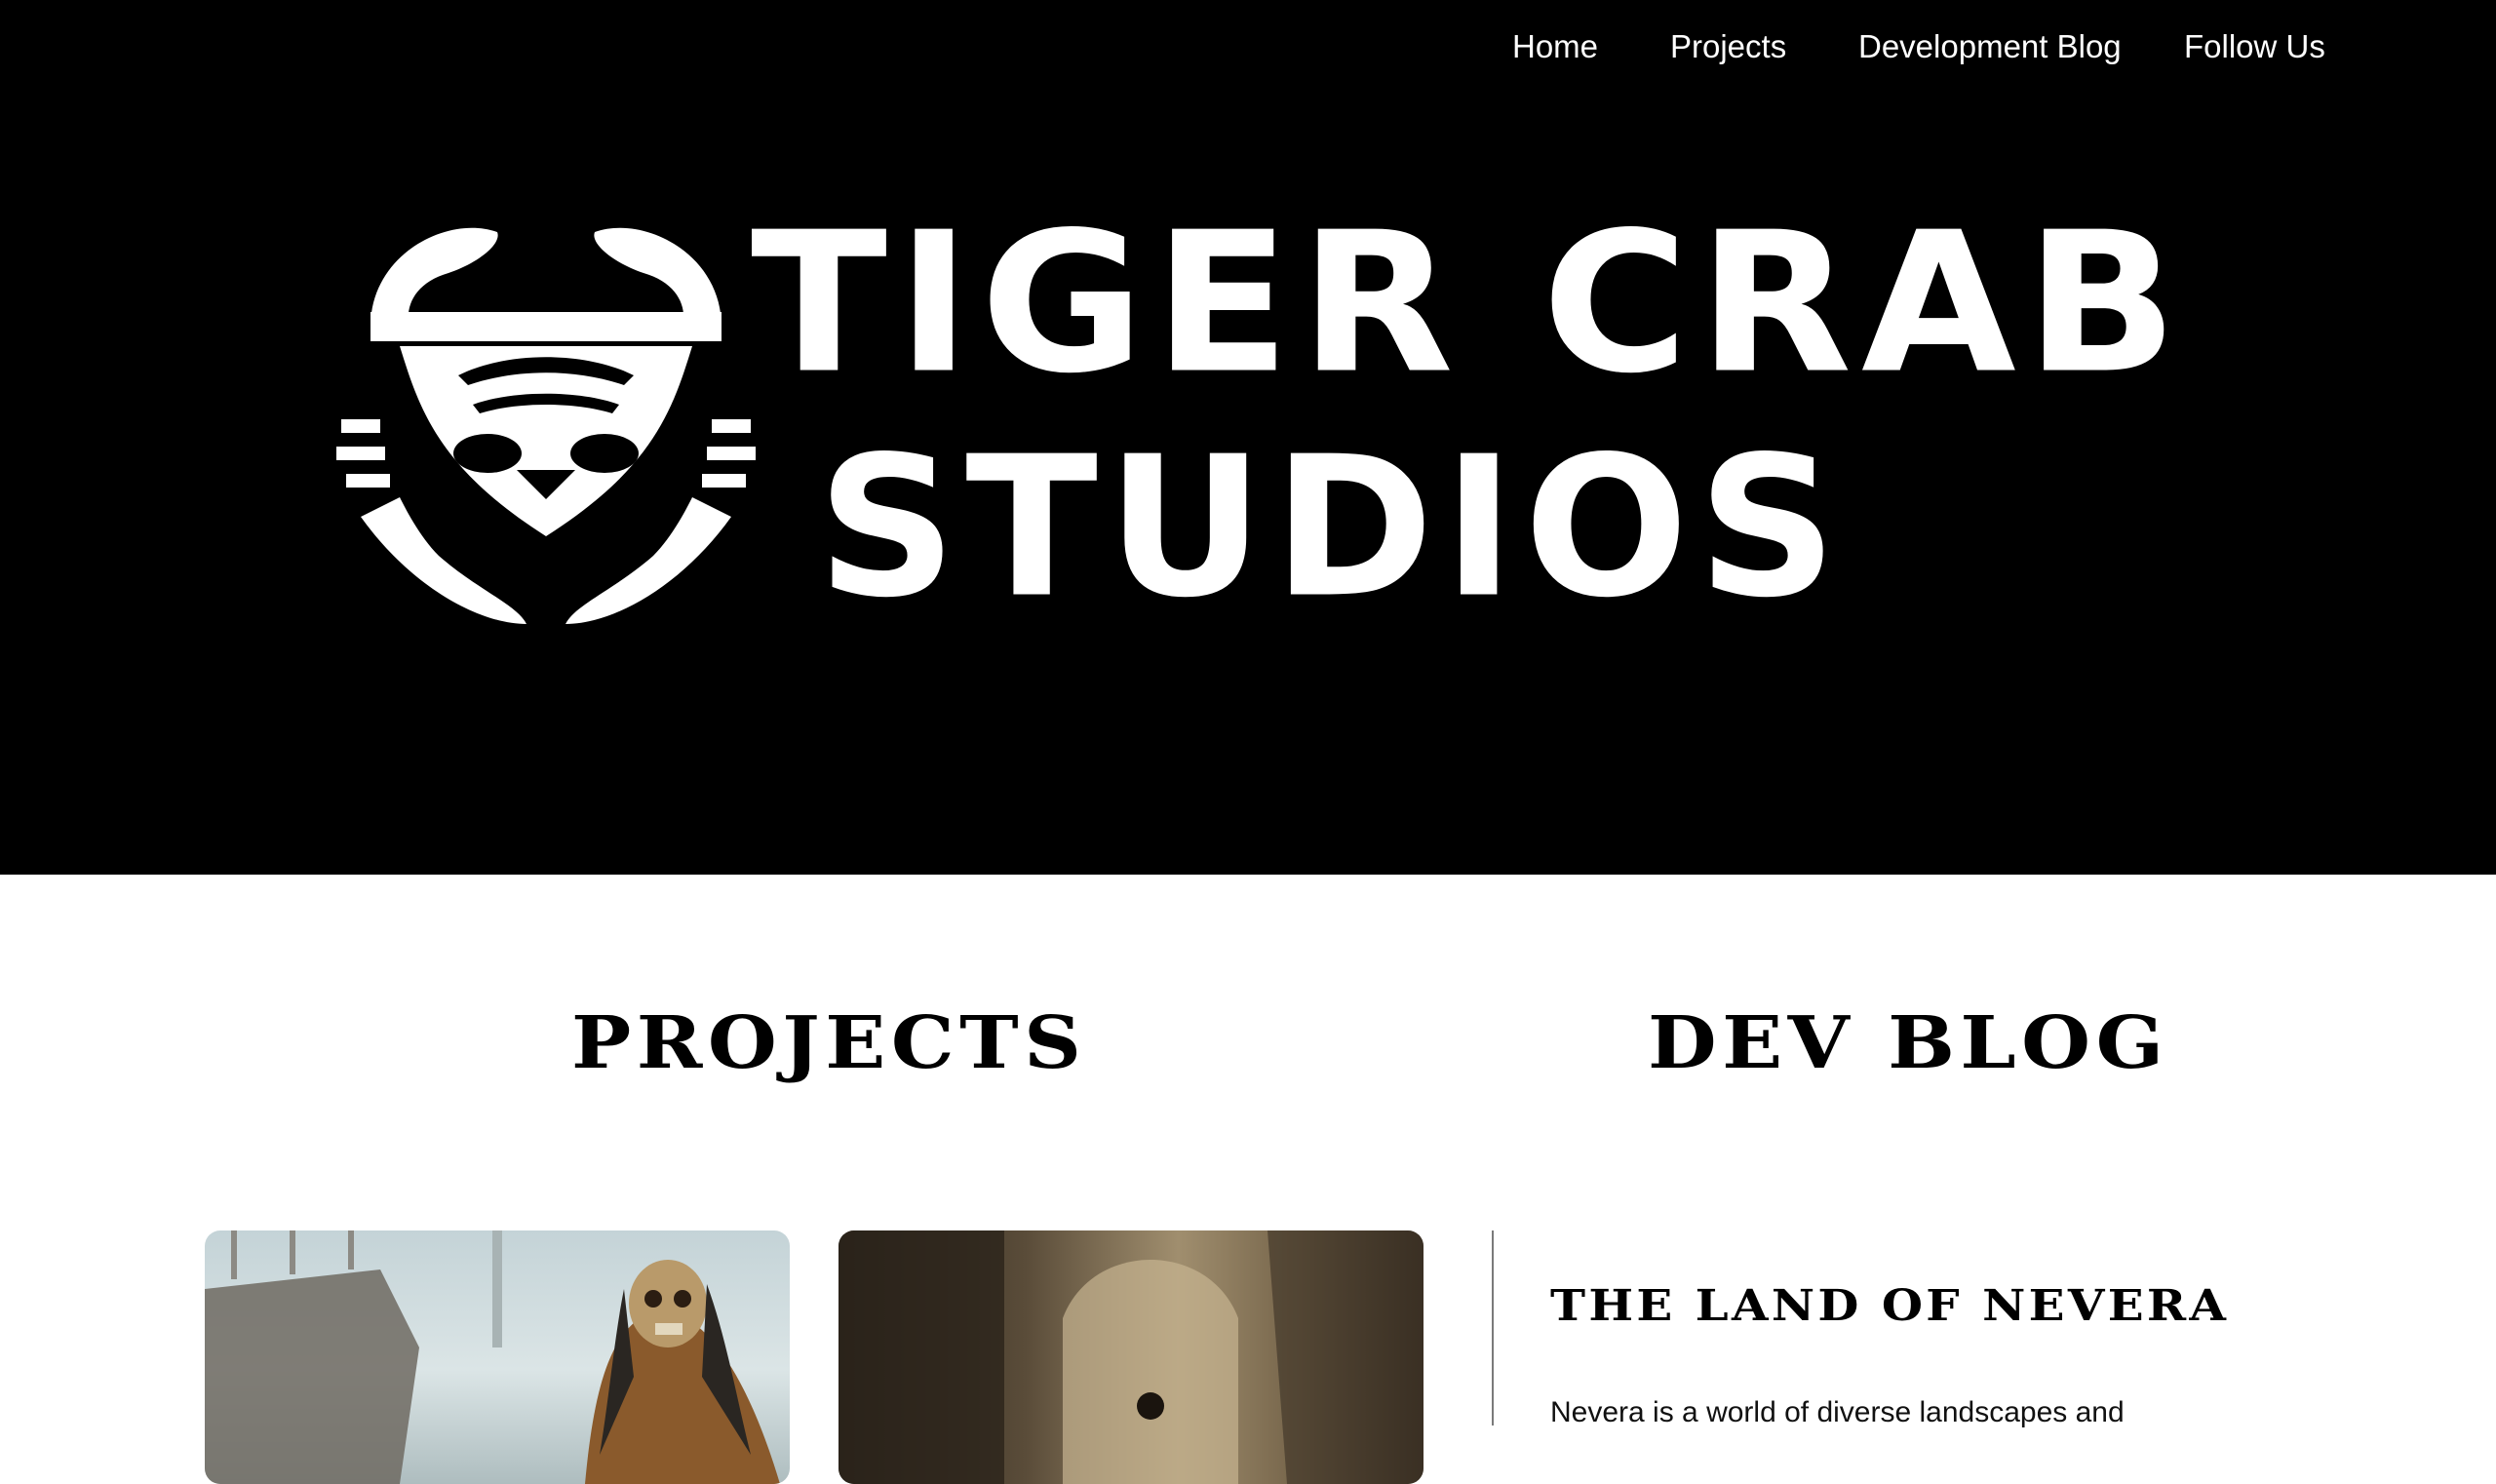 The height and width of the screenshot is (1484, 2496). What do you see at coordinates (546, 425) in the screenshot?
I see `tiger-crab-icon` at bounding box center [546, 425].